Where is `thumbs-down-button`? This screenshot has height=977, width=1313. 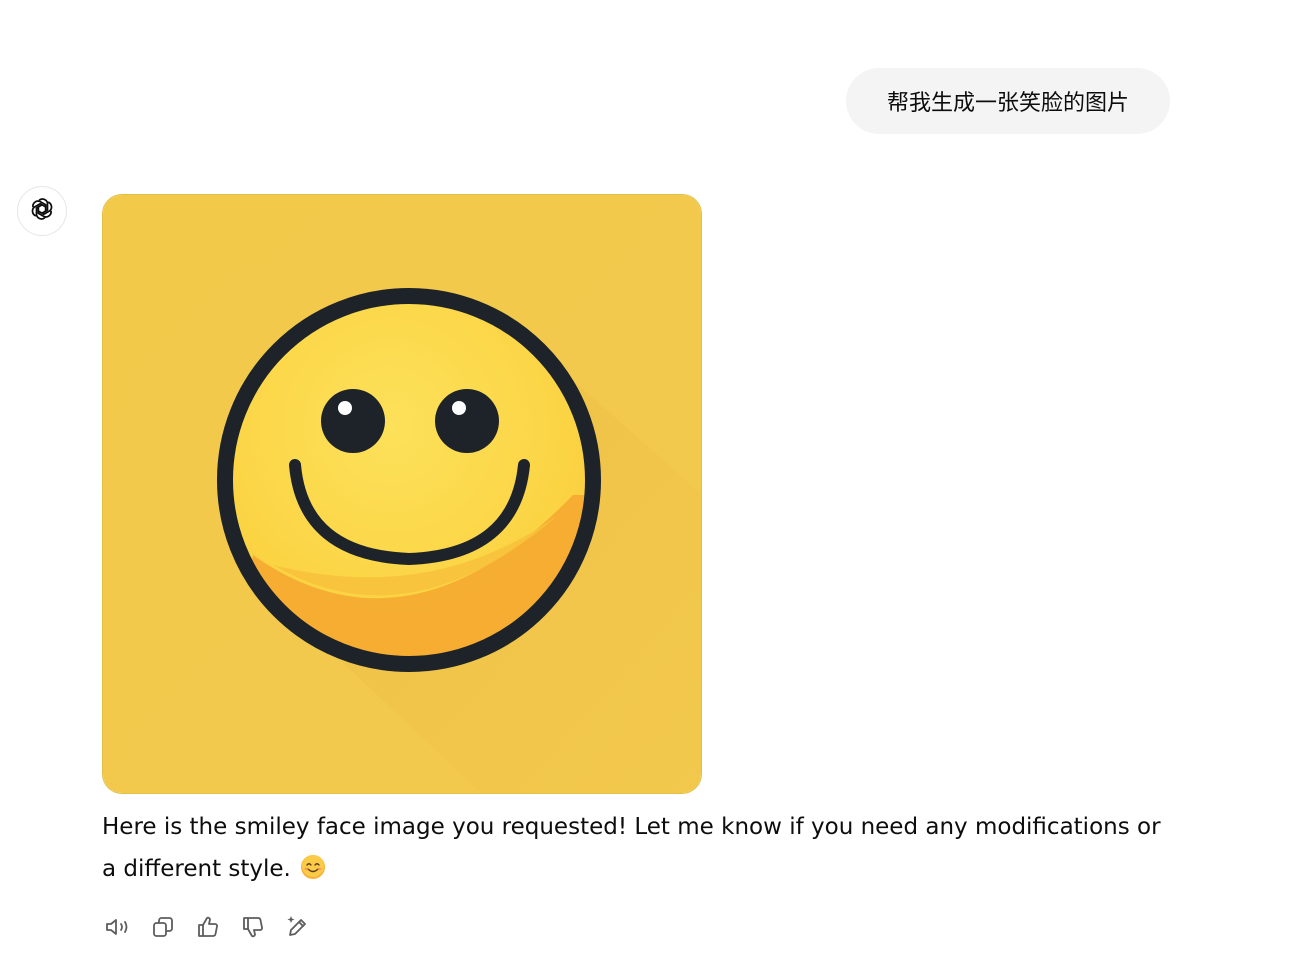
thumbs-down-button is located at coordinates (253, 929).